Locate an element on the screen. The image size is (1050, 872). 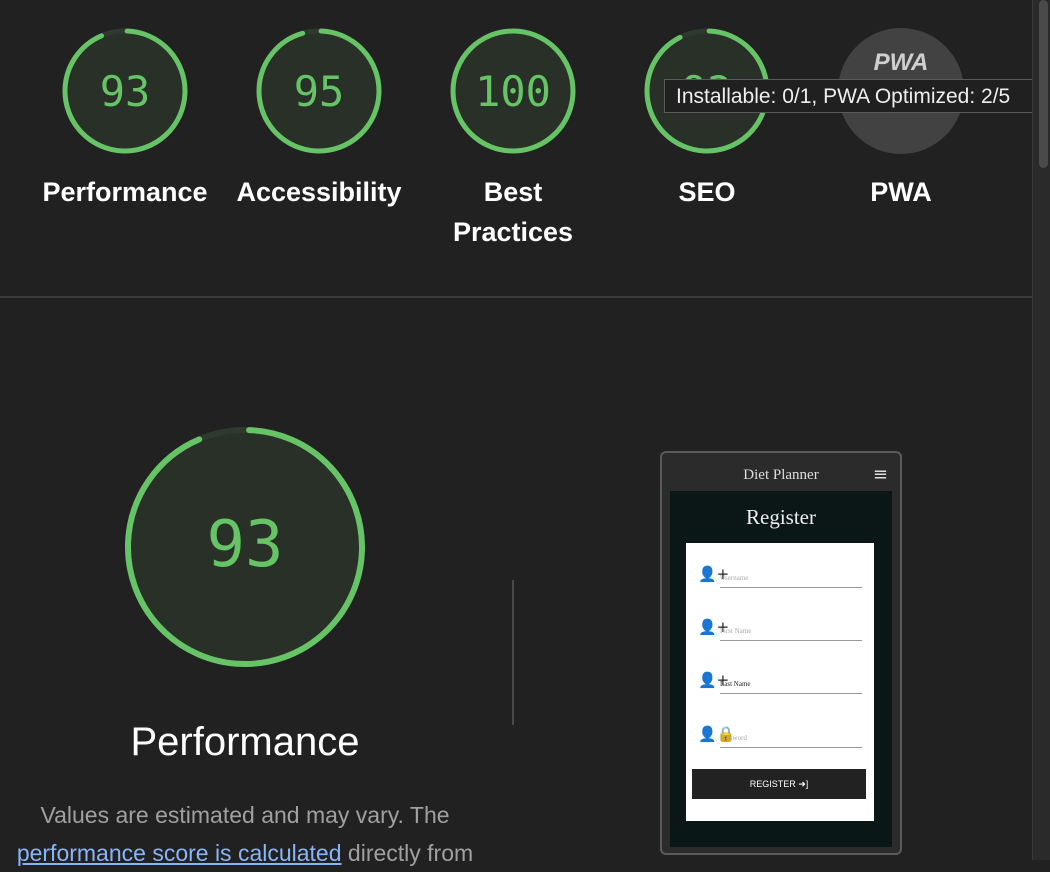
gauge-accessibility: 95 Accessibility is located at coordinates (319, 119).